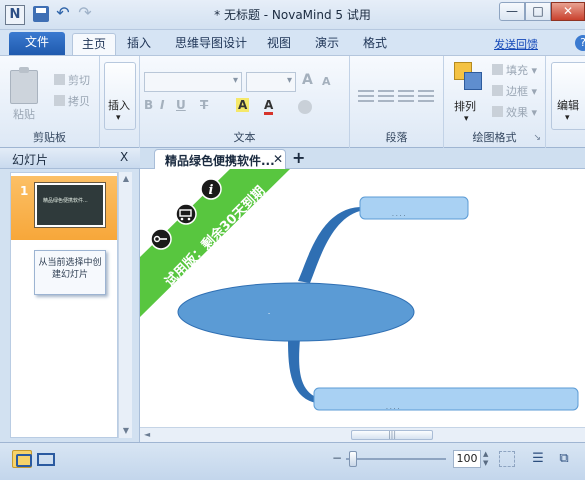 Image resolution: width=585 pixels, height=480 pixels. Describe the element at coordinates (487, 459) in the screenshot. I see `zoom-spinner-icon: ▲ ▼` at that location.